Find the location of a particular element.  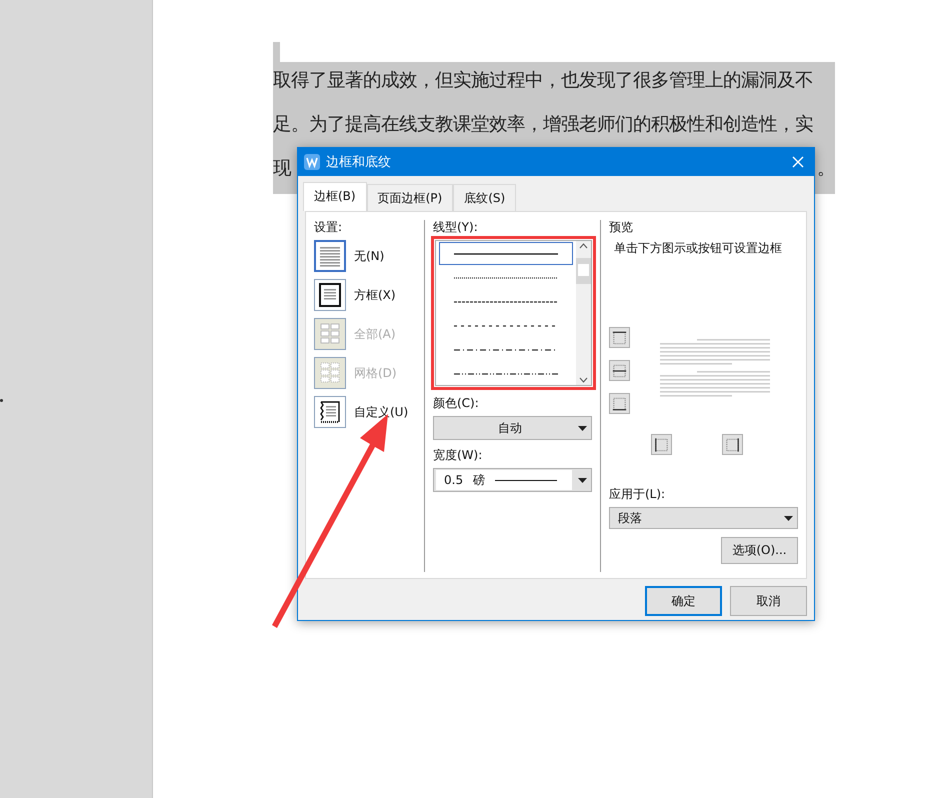

dot-icon is located at coordinates (1, 400).